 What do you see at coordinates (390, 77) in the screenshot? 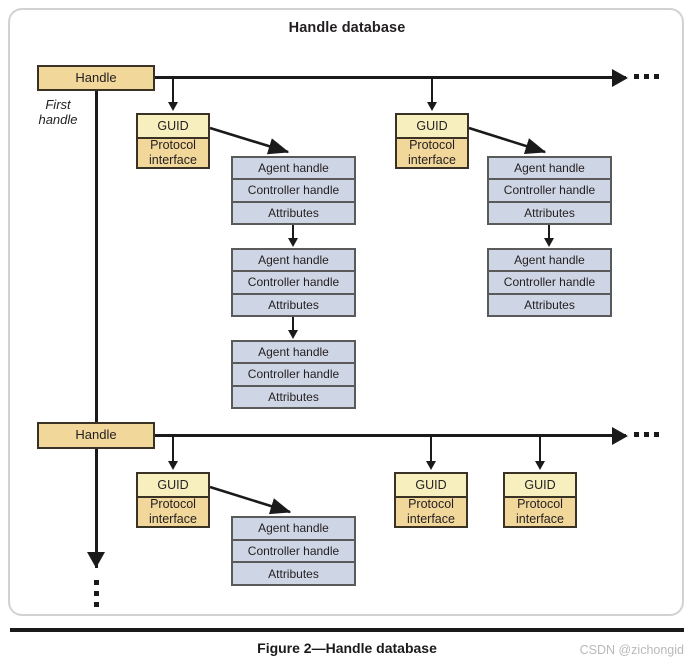
I see `handle-1-spine` at bounding box center [390, 77].